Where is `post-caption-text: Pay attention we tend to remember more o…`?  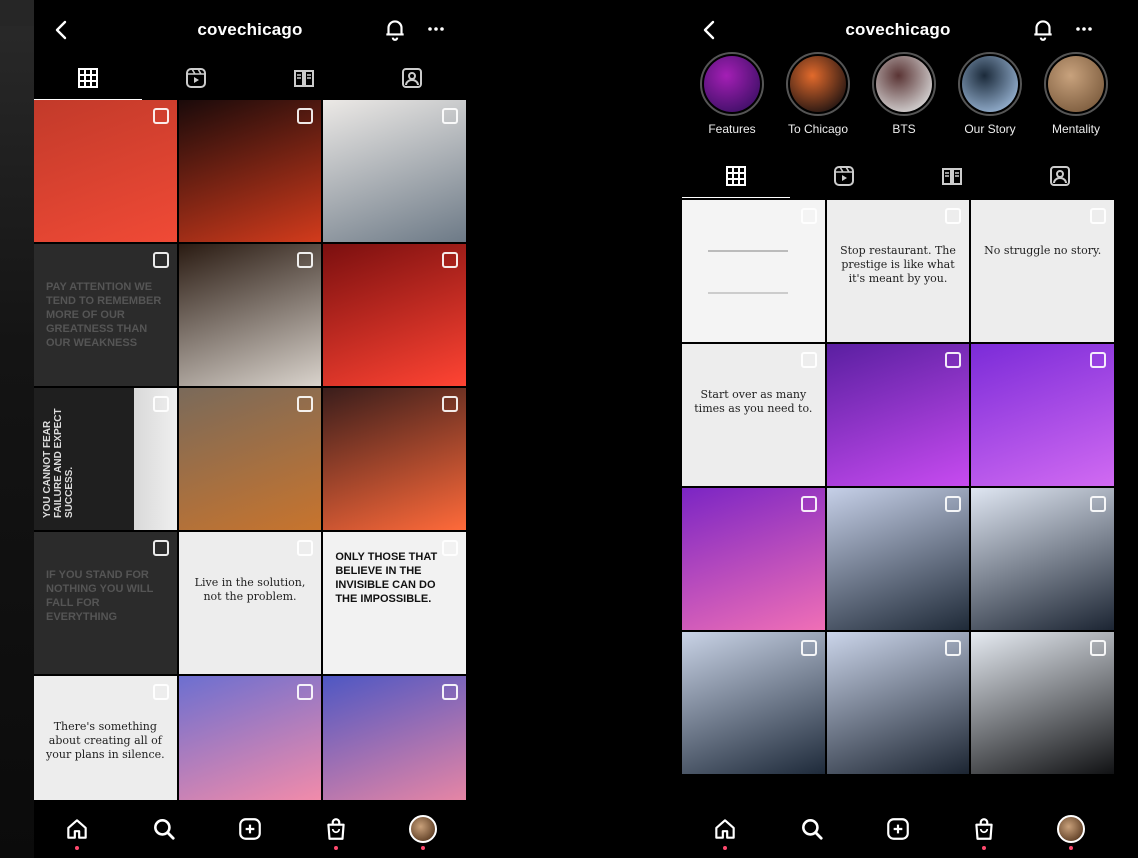
post-caption-text: Pay attention we tend to remember more o… is located at coordinates (104, 315).